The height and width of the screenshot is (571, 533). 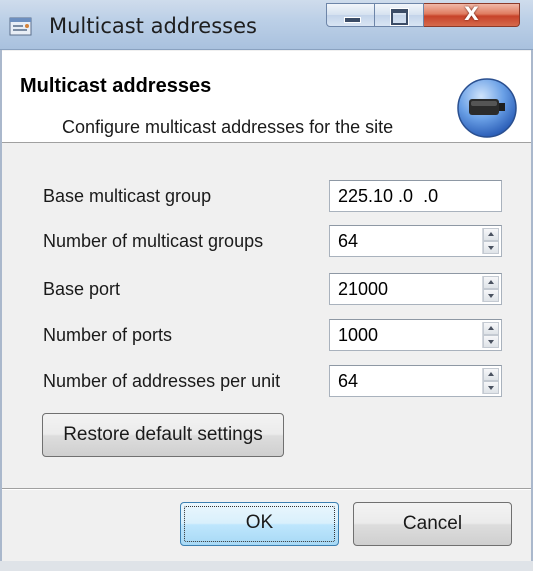 I want to click on base-port-value: 21000, so click(x=363, y=289).